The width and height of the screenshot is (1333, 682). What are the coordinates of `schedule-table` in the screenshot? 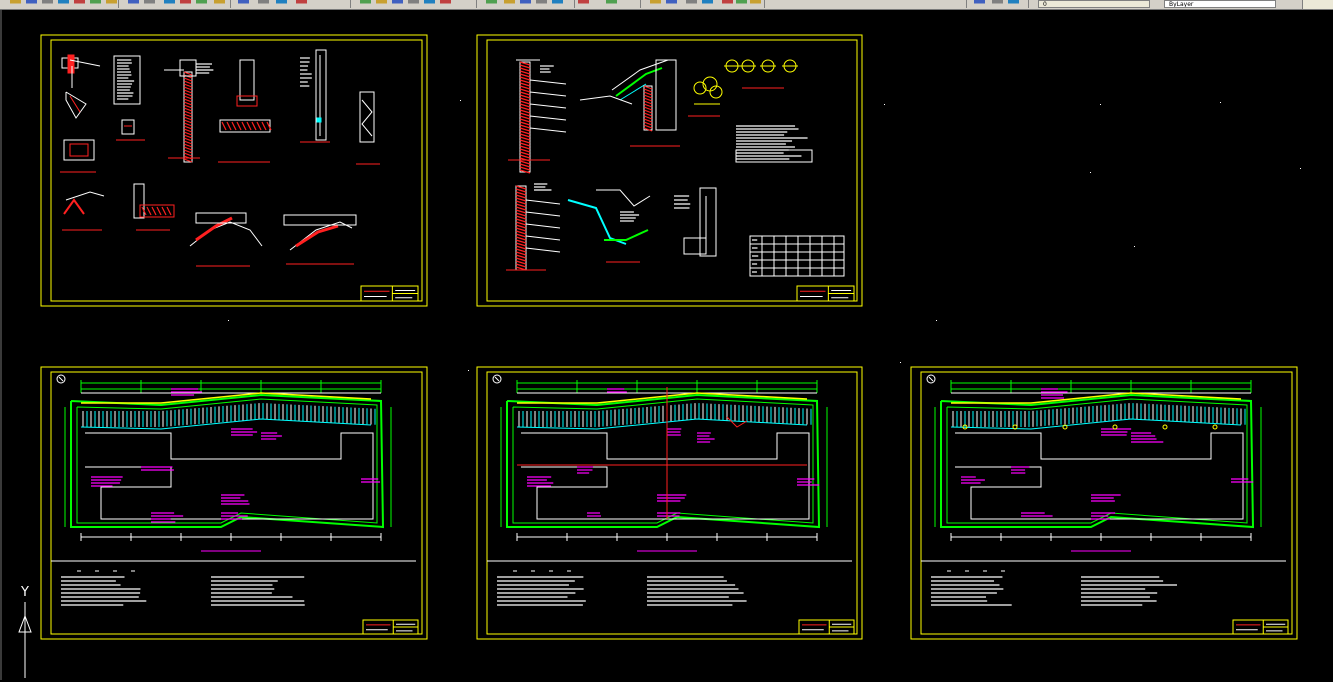 It's located at (797, 256).